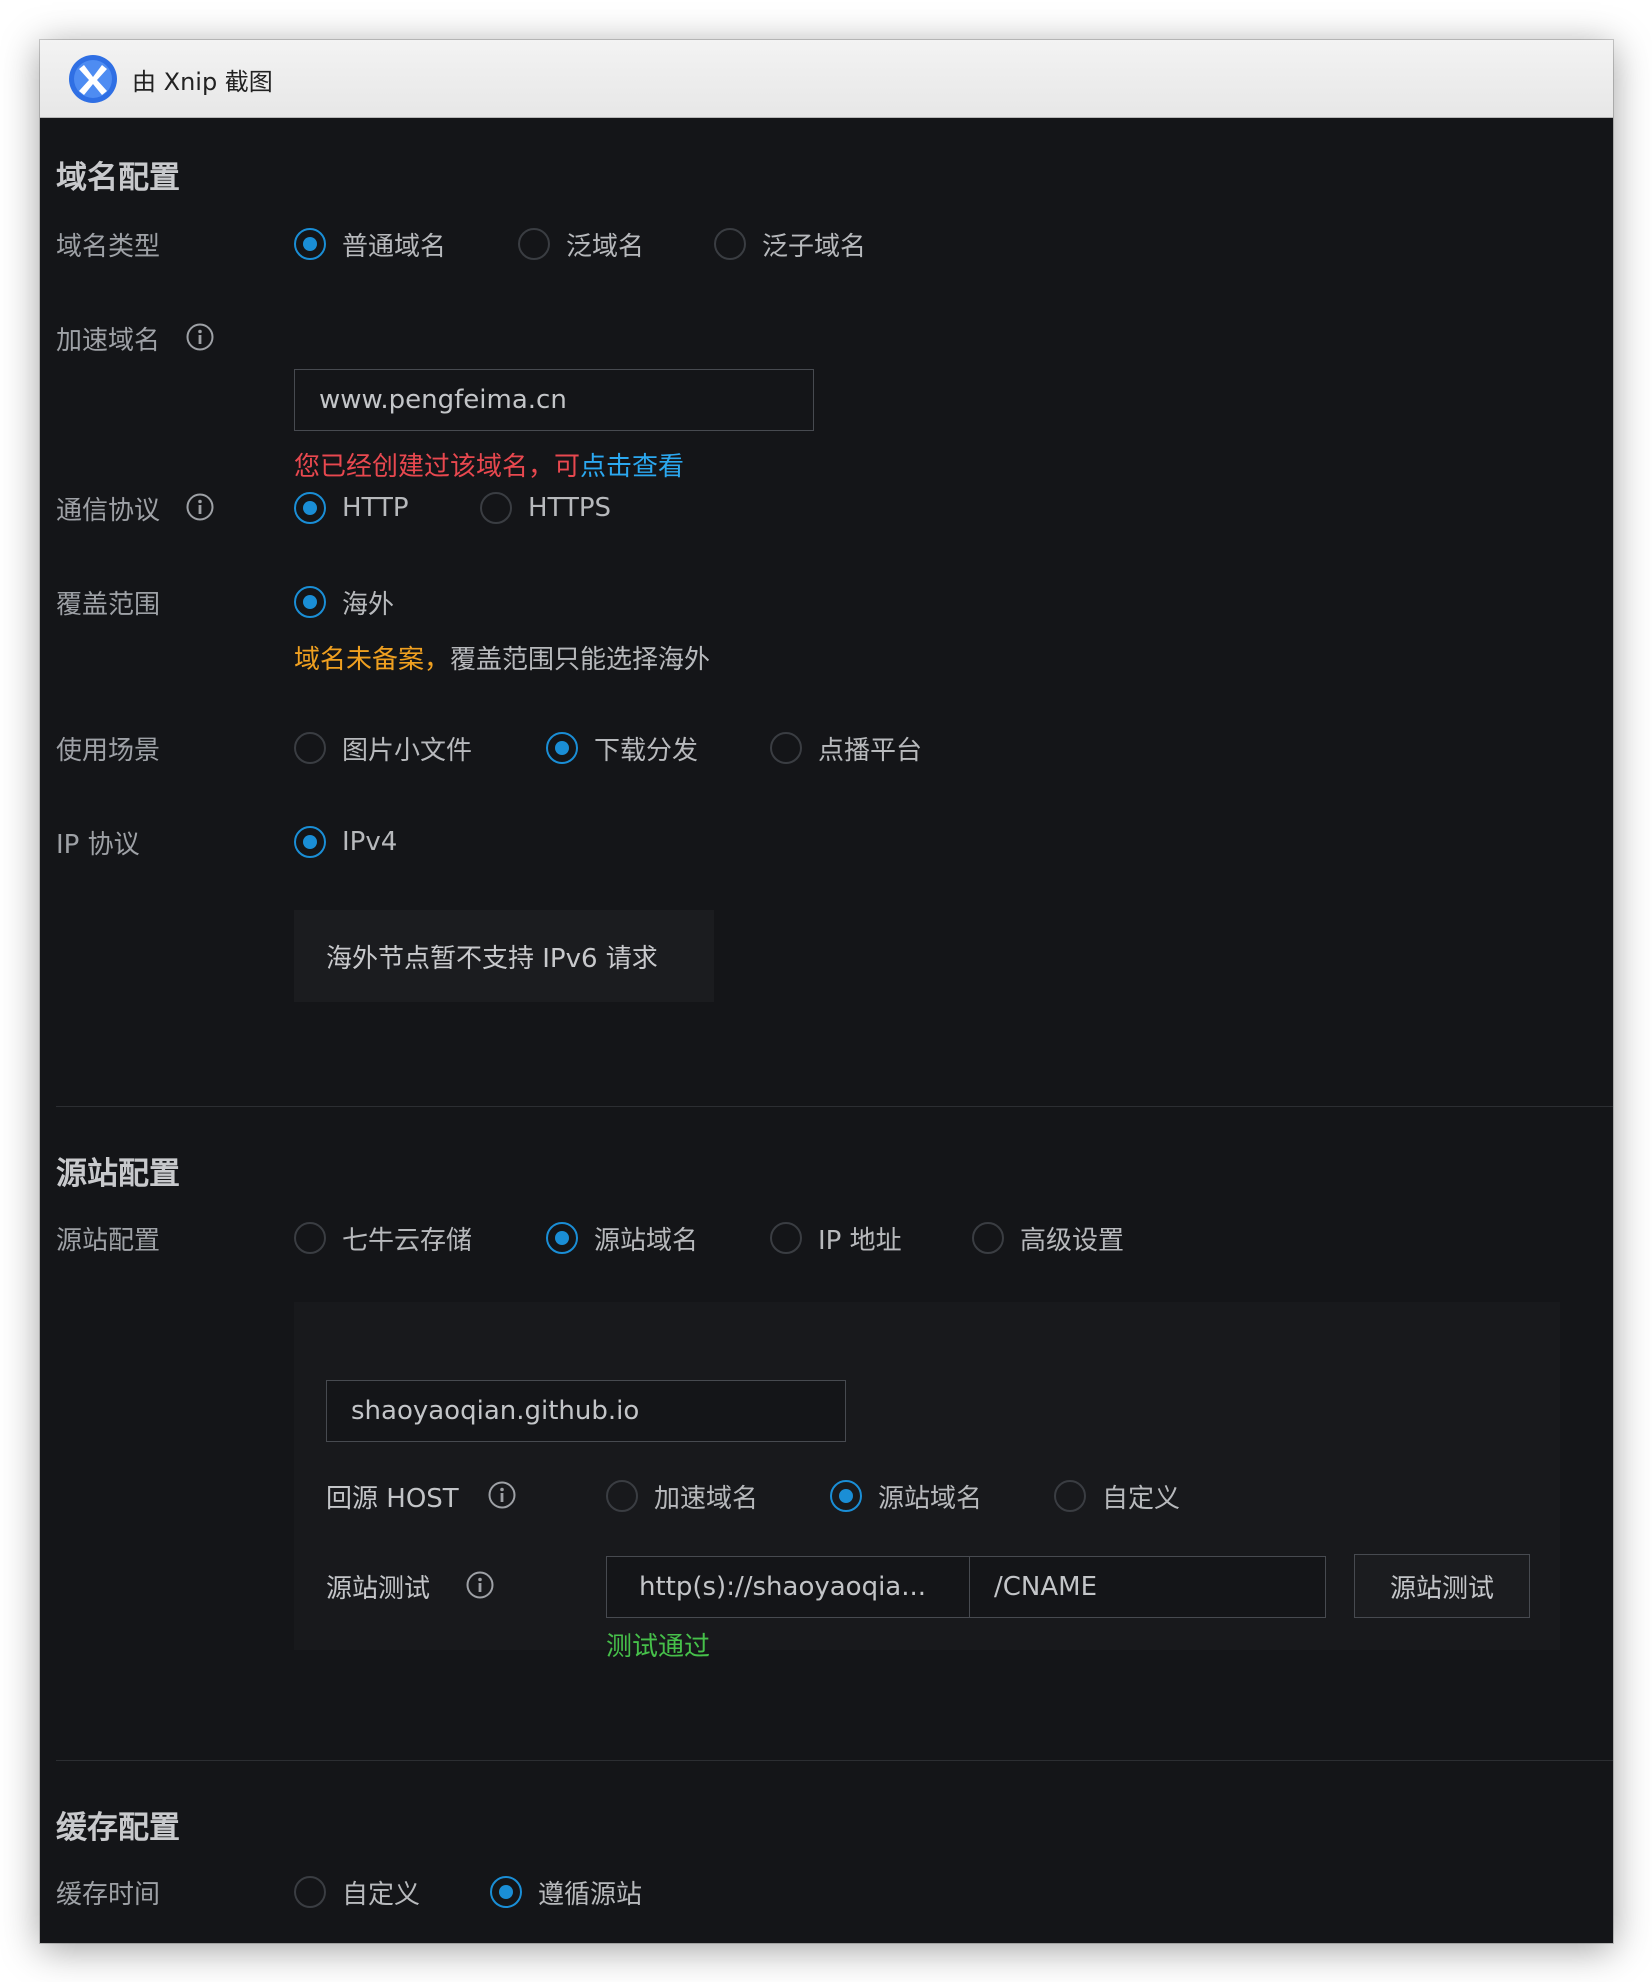  I want to click on radio-host-accel-domain: 加速域名, so click(682, 1496).